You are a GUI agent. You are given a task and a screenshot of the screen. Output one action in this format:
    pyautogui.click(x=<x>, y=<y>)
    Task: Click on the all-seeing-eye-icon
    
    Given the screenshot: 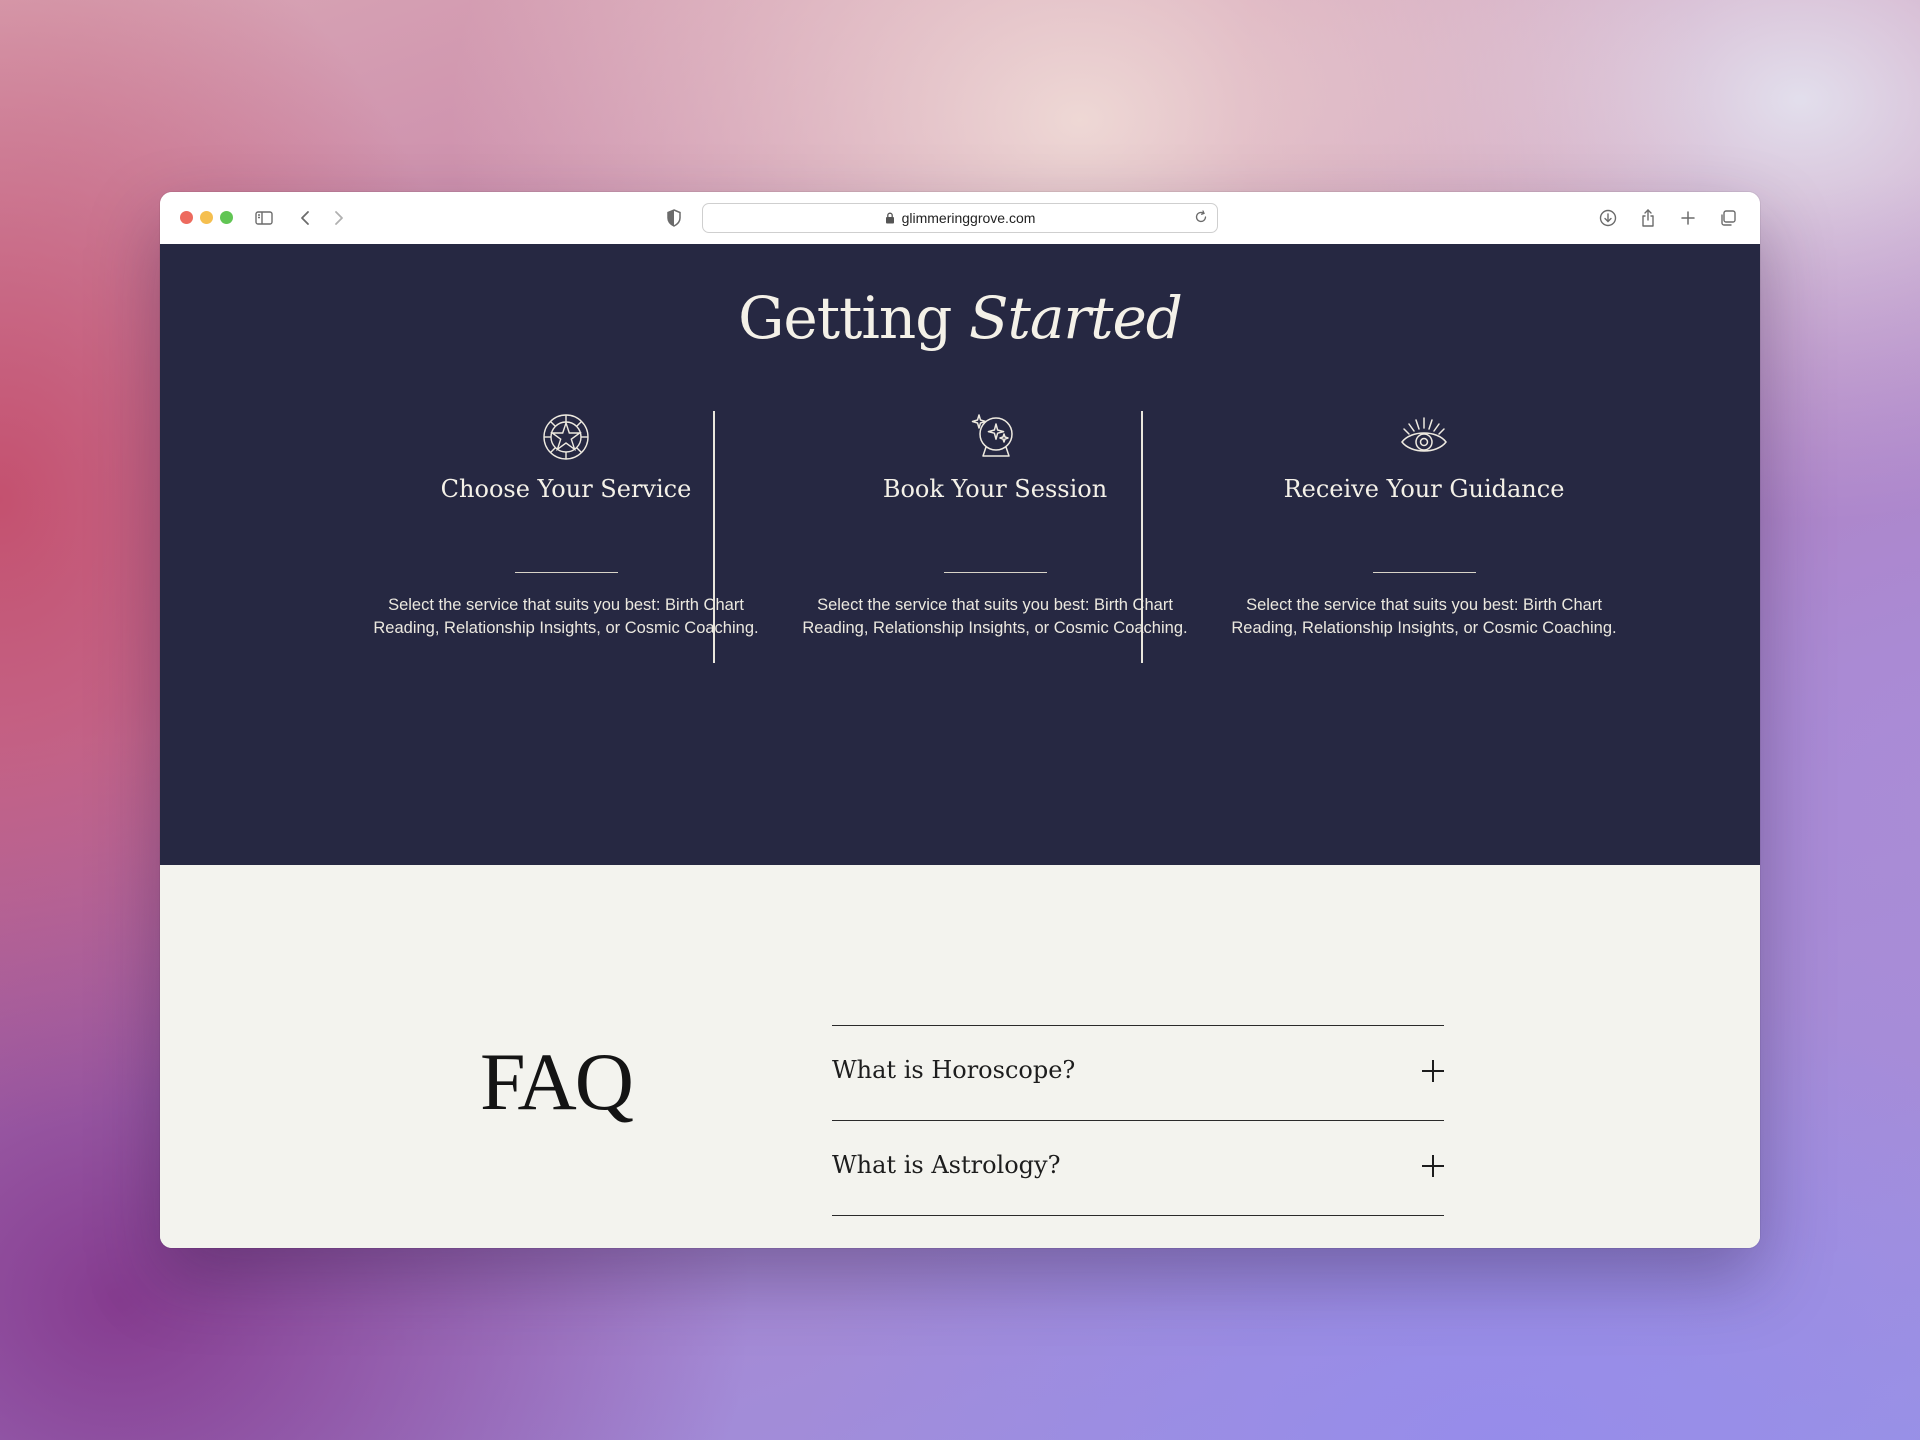 What is the action you would take?
    pyautogui.click(x=1424, y=437)
    